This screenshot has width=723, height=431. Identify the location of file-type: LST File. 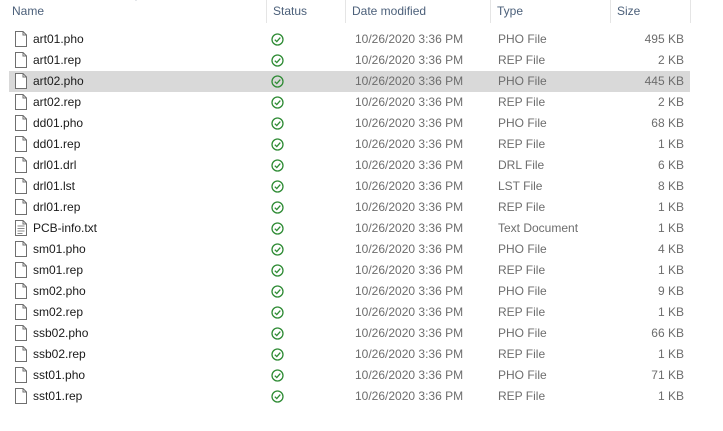
(520, 186).